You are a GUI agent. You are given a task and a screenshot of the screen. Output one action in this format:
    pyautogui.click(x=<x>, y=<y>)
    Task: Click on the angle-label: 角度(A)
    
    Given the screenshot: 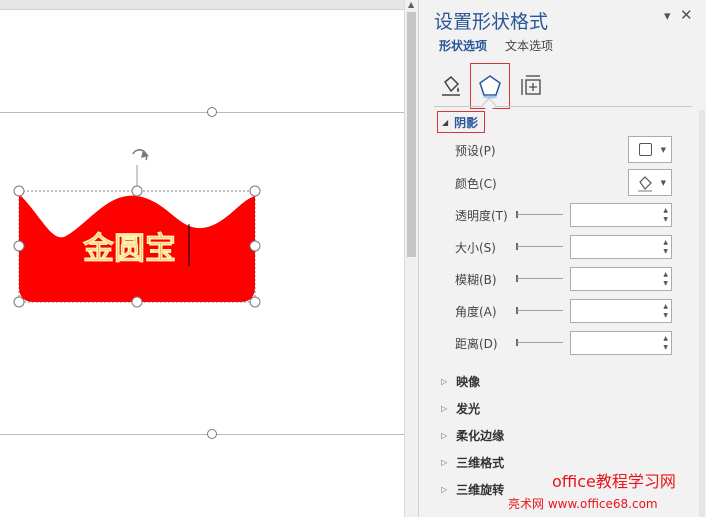 What is the action you would take?
    pyautogui.click(x=476, y=312)
    